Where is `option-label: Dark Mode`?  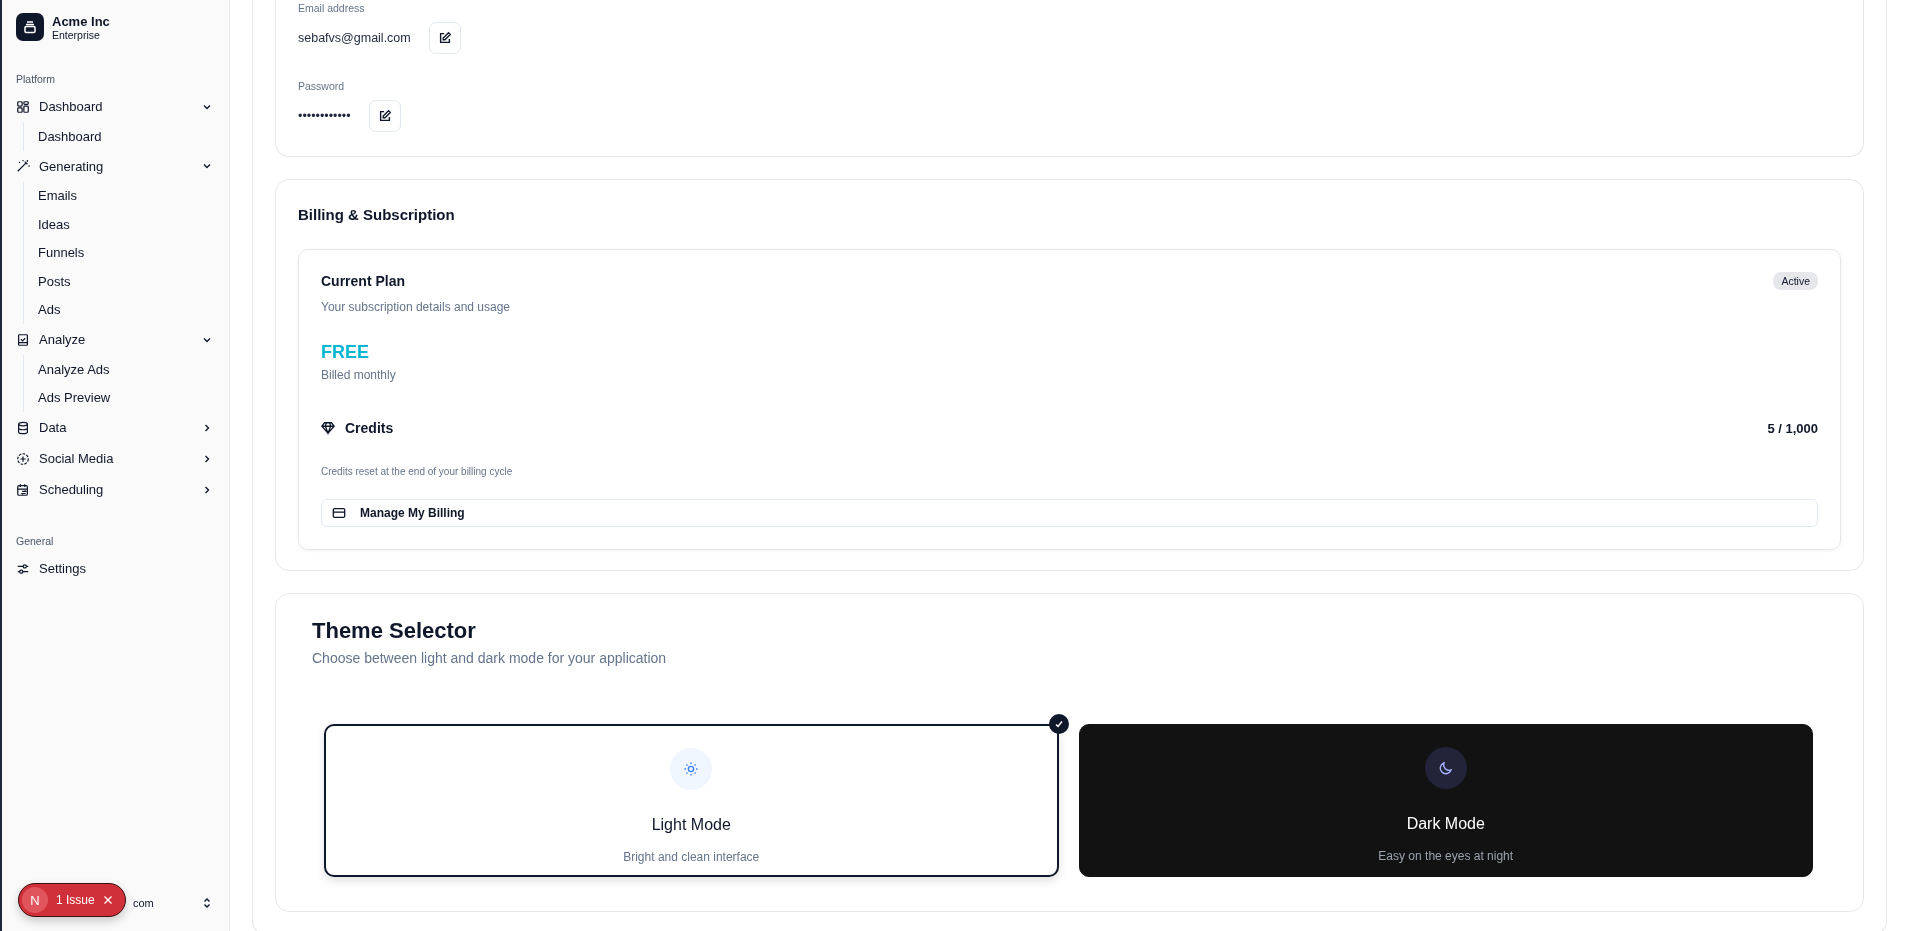
option-label: Dark Mode is located at coordinates (1445, 824).